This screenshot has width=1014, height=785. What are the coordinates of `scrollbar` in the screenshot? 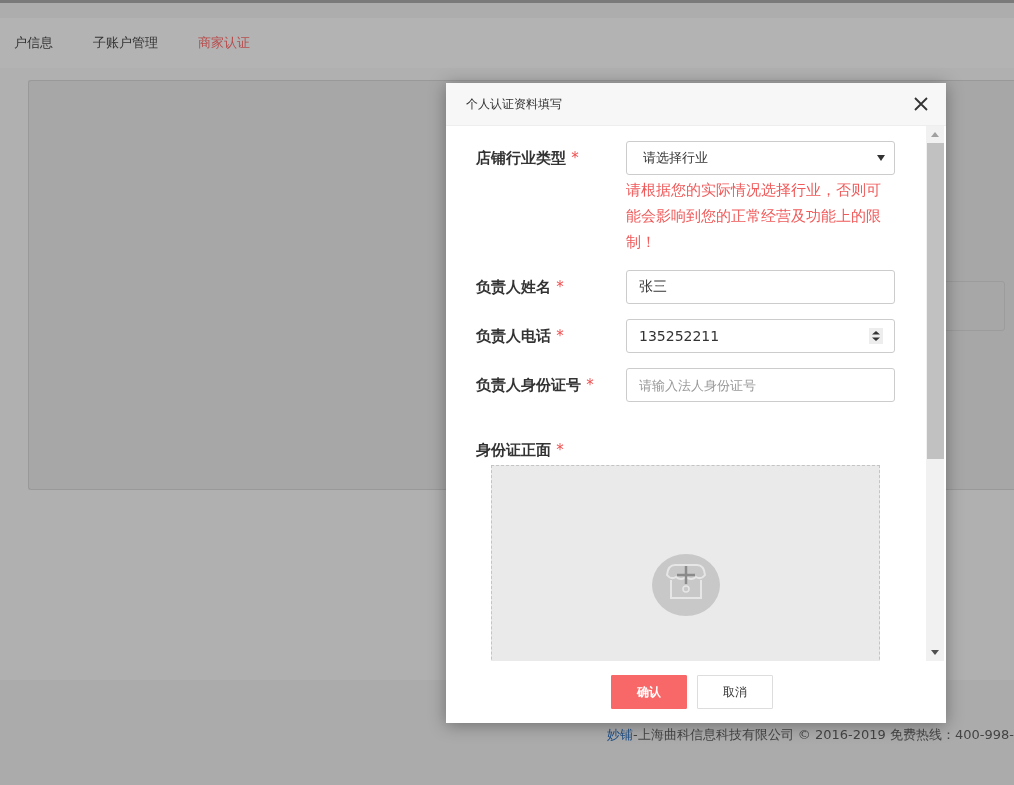 It's located at (935, 393).